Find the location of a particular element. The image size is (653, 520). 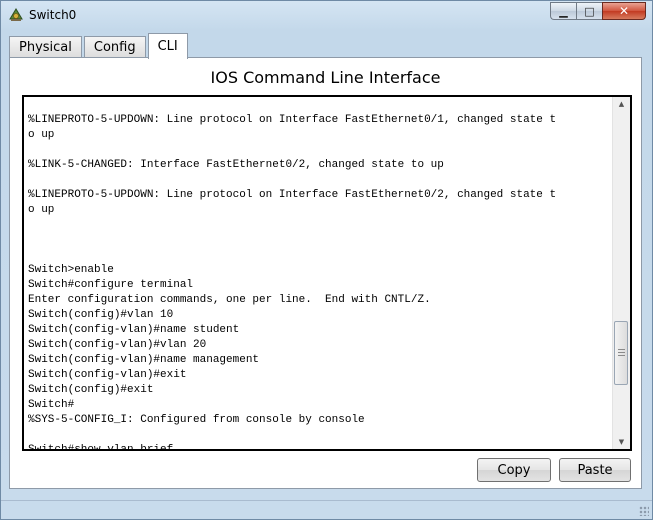

console-line: Switch(config)#exit is located at coordinates (91, 390).